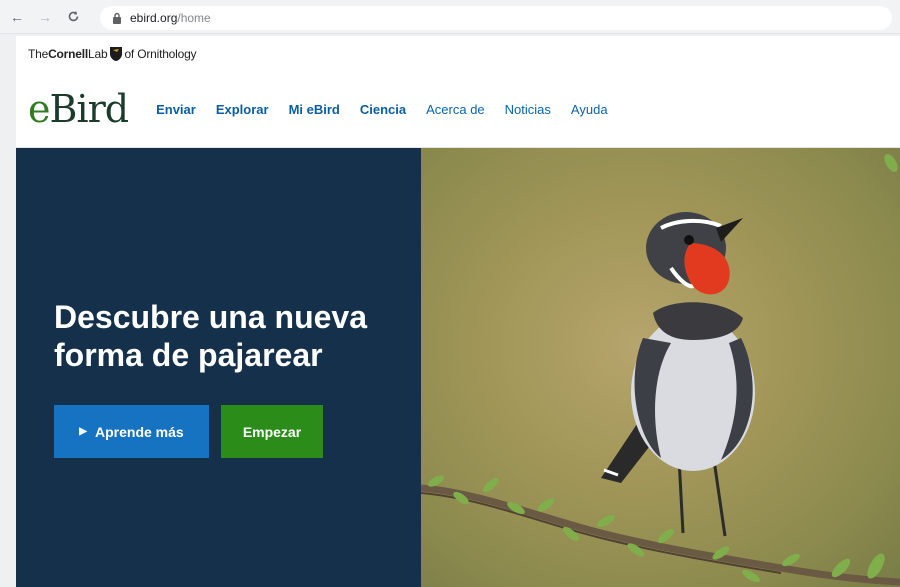  What do you see at coordinates (458, 53) in the screenshot?
I see `cornell-header: The Cornell Lab of Ornithology` at bounding box center [458, 53].